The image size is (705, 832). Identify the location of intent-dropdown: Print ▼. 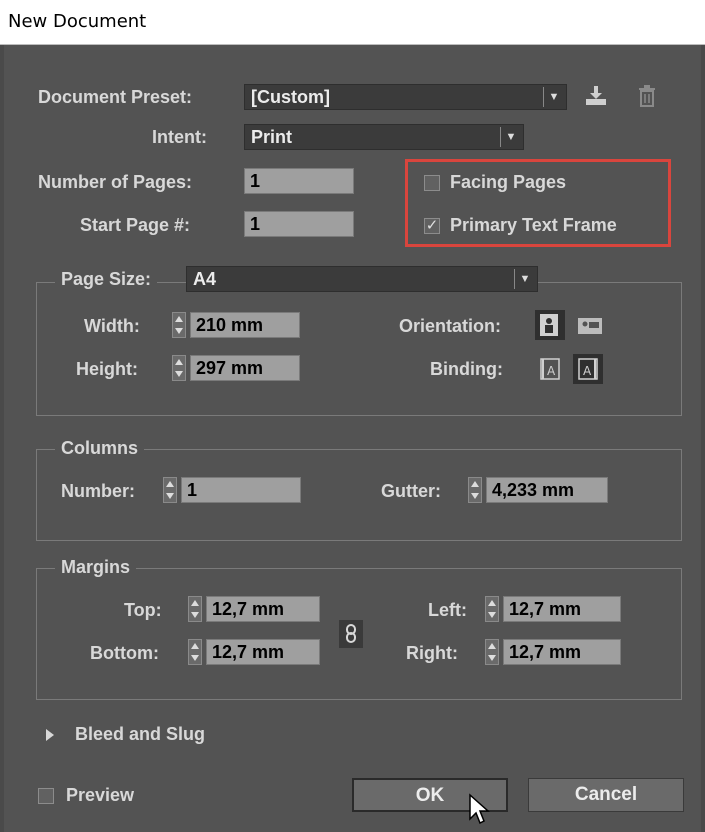
(384, 137).